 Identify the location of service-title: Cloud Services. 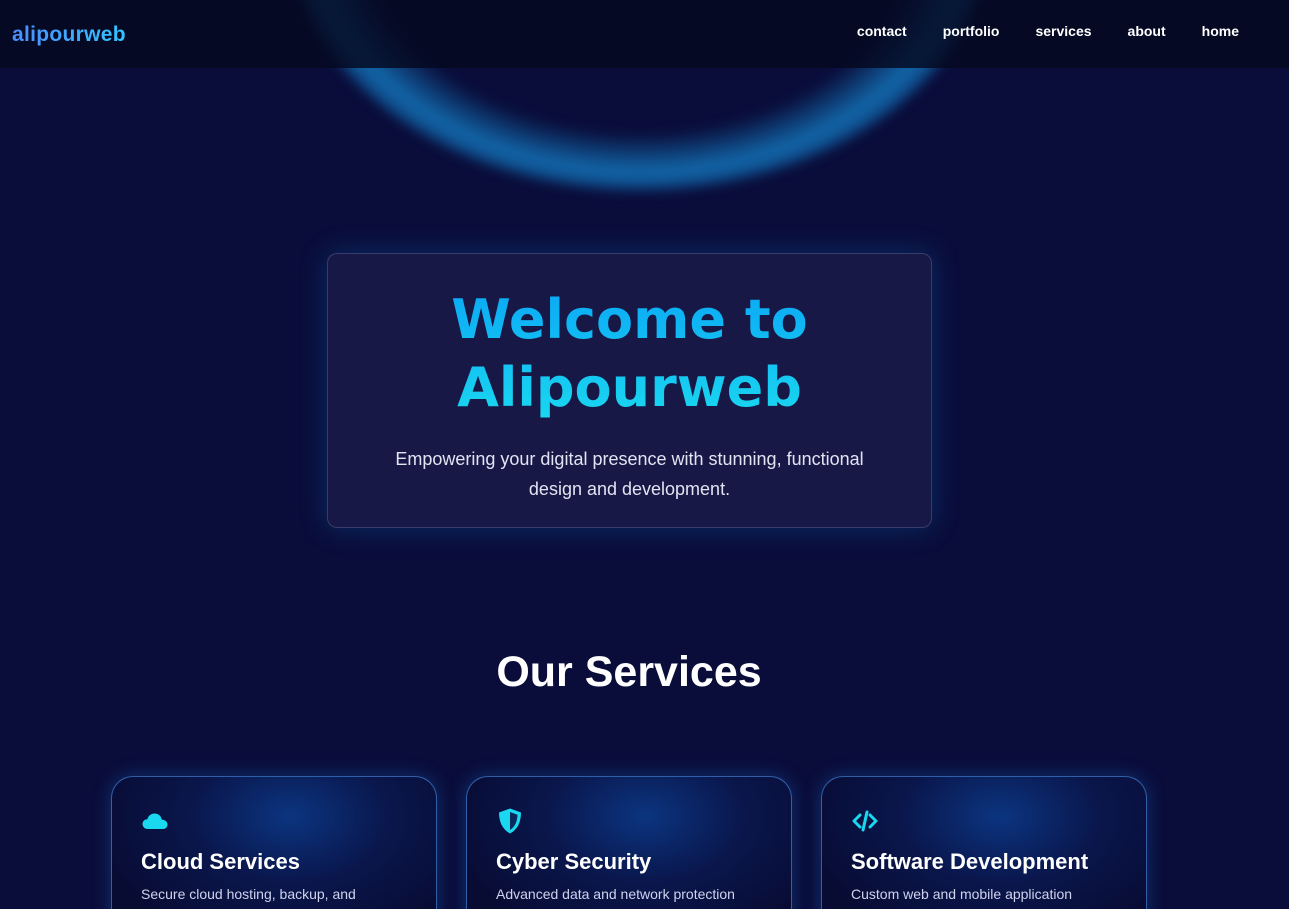
(220, 861).